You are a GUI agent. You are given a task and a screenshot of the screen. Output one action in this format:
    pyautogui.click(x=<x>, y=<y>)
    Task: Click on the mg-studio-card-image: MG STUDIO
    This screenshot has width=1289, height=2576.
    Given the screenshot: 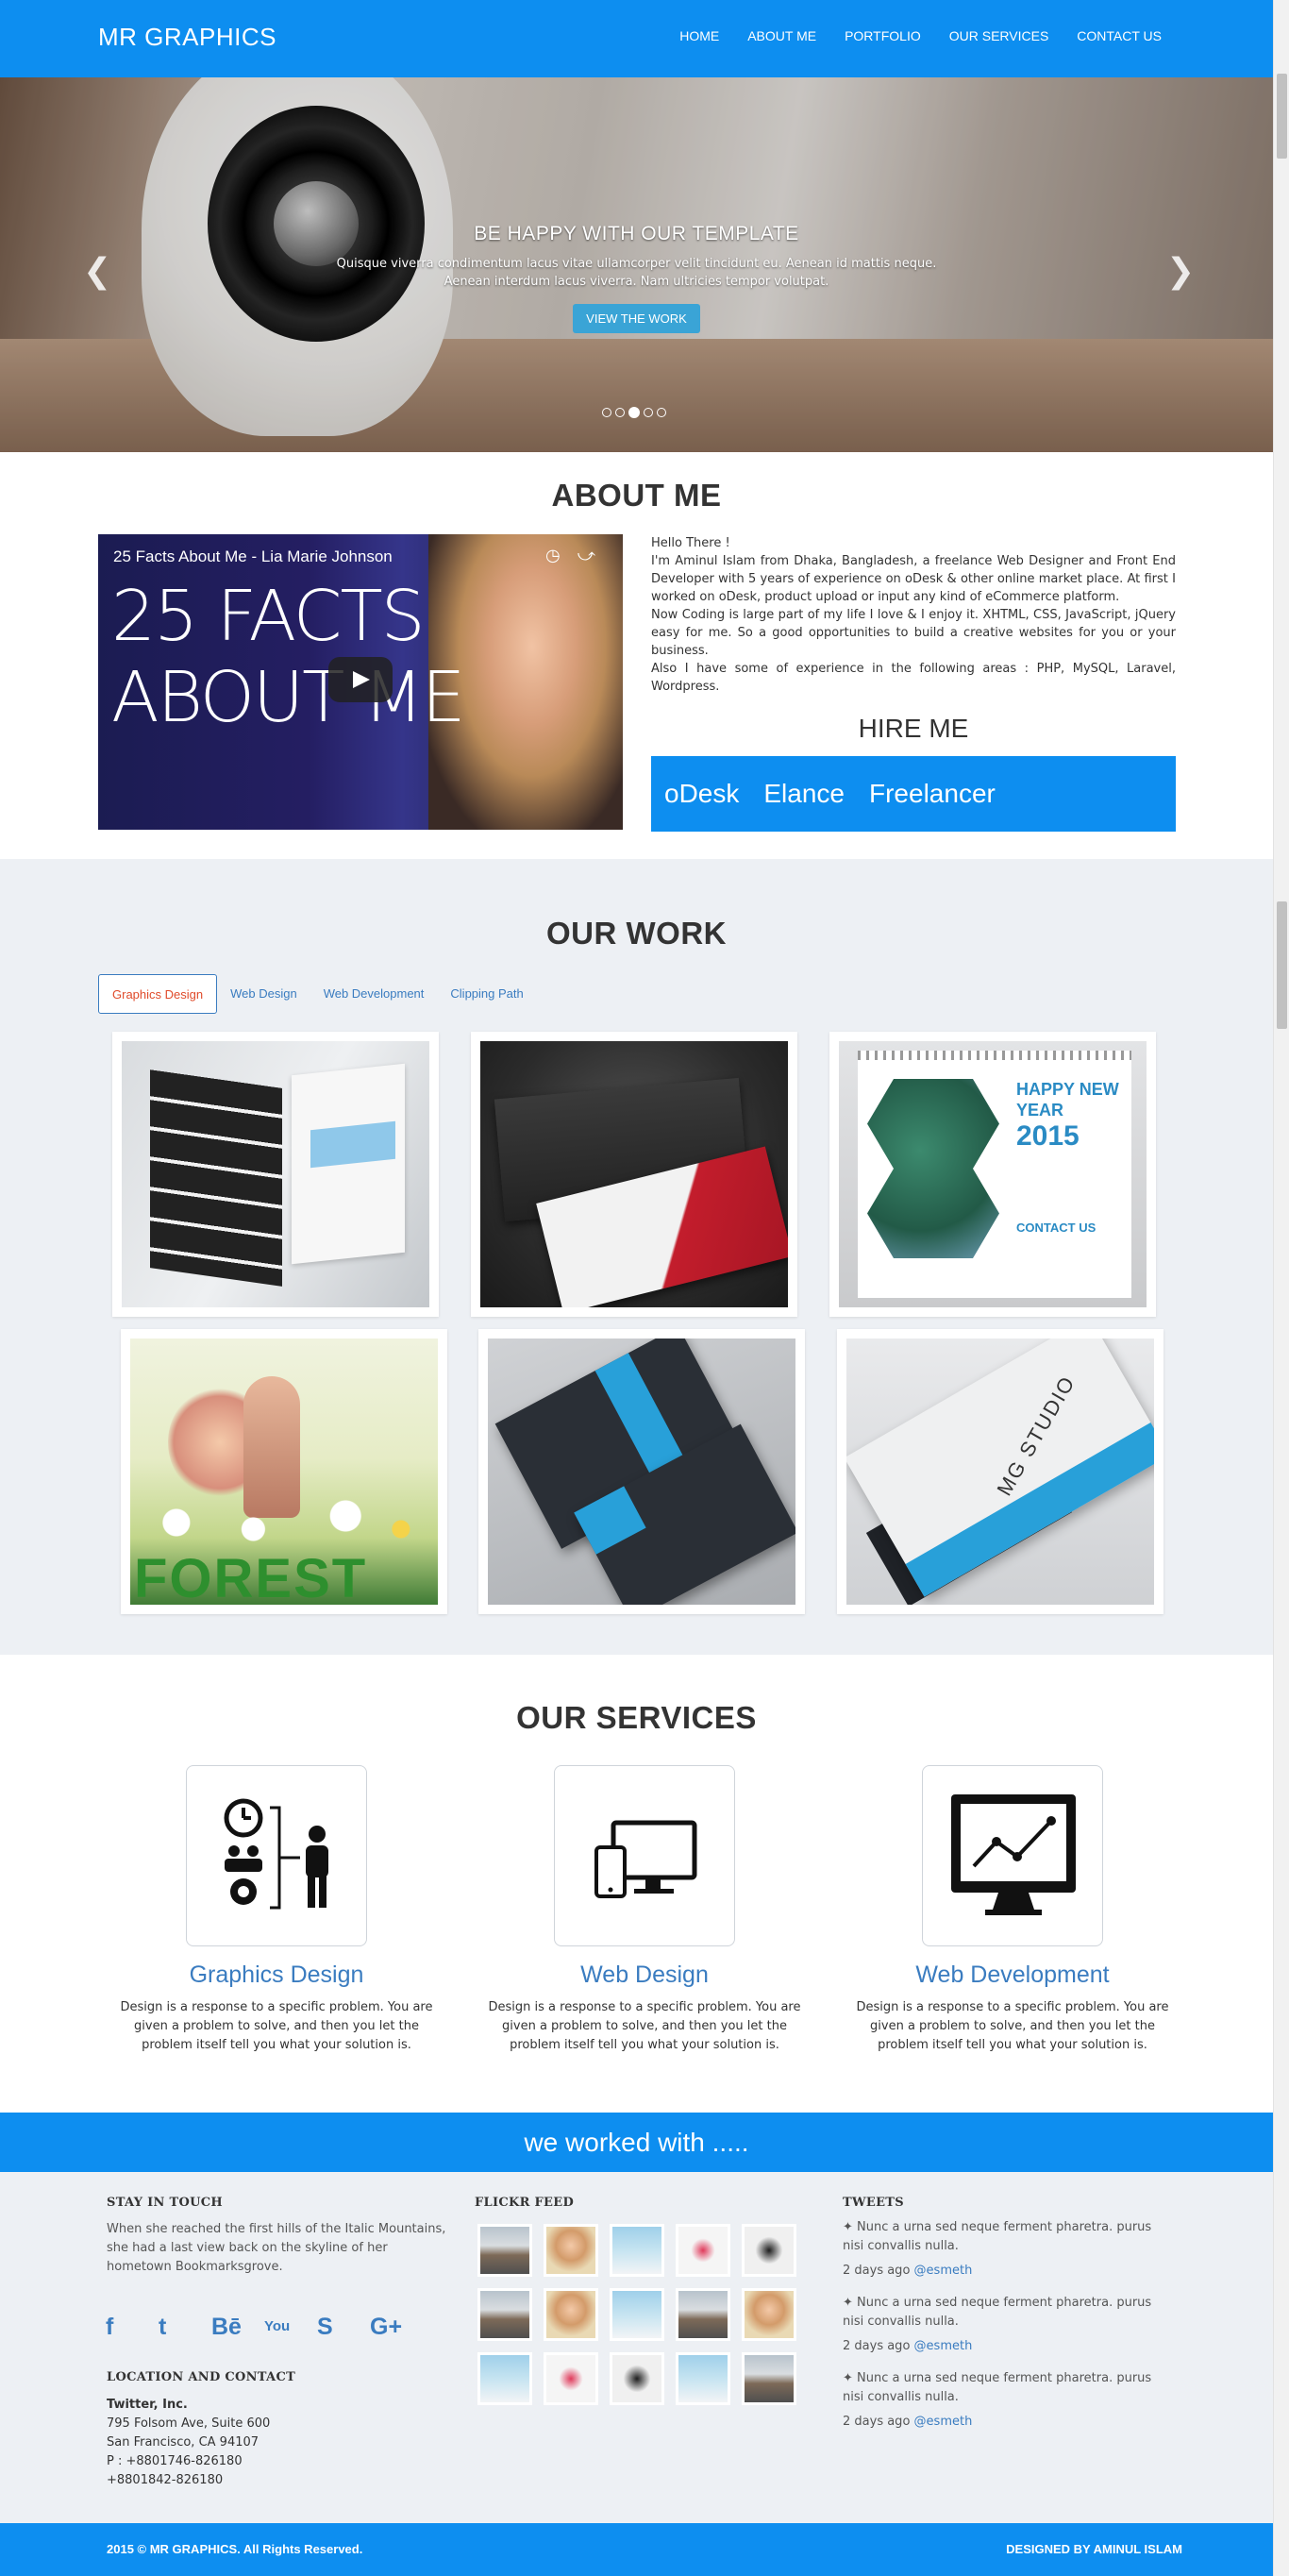 What is the action you would take?
    pyautogui.click(x=1000, y=1472)
    